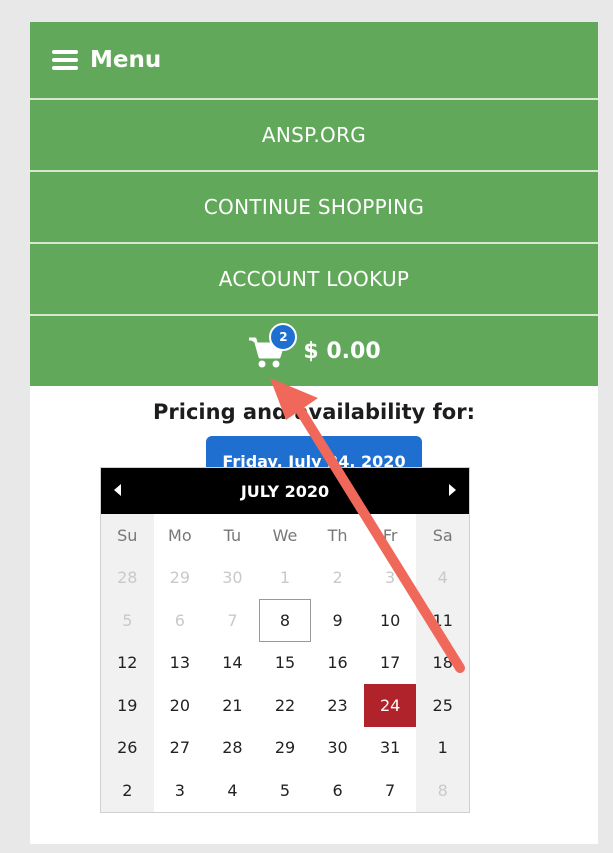  Describe the element at coordinates (127, 747) in the screenshot. I see `calendar-day: 26` at that location.